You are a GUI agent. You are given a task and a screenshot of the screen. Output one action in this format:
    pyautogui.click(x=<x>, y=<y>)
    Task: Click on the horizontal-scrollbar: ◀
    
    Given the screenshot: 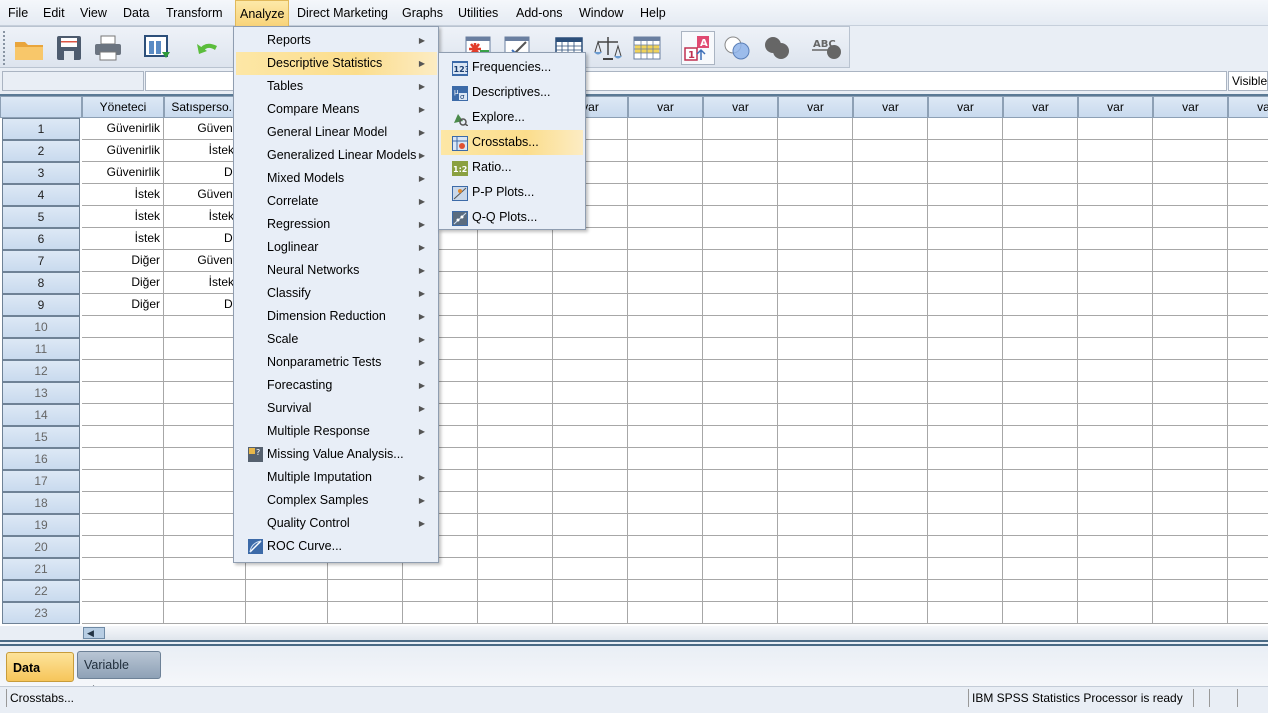 What is the action you would take?
    pyautogui.click(x=634, y=634)
    